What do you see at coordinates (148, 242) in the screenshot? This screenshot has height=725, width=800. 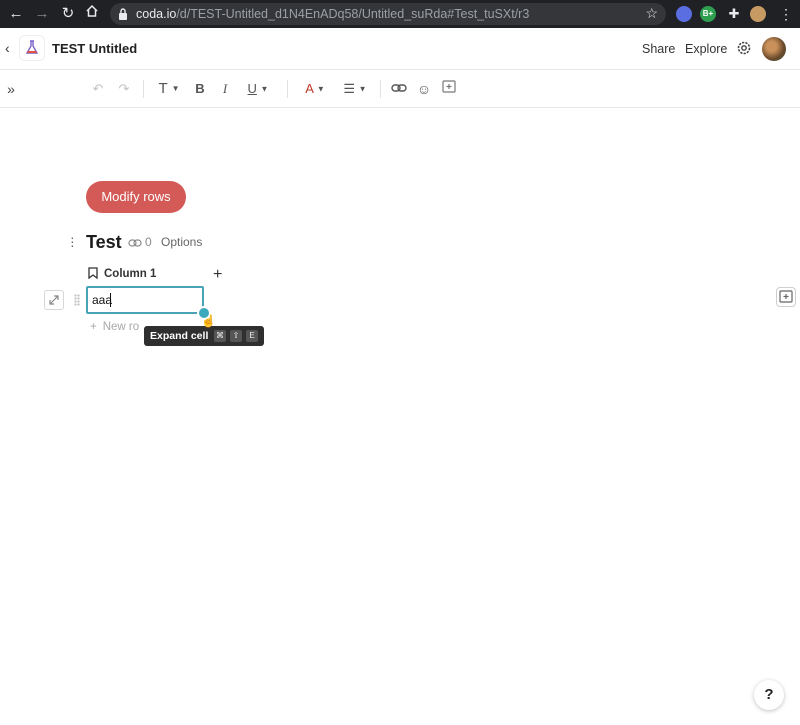 I see `connection-count: 0` at bounding box center [148, 242].